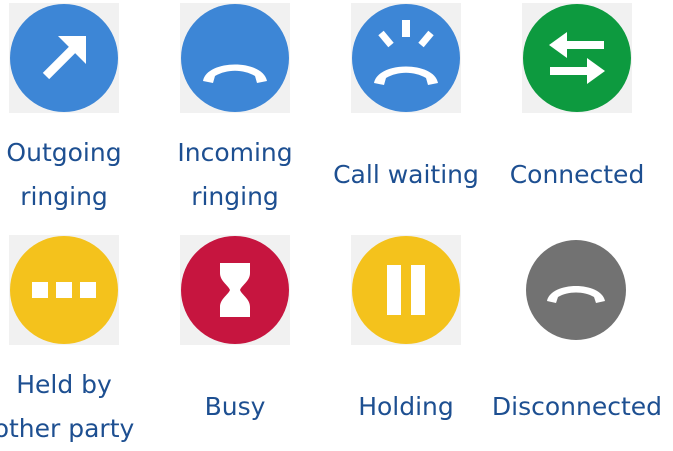  I want to click on dots-icon, so click(64, 290).